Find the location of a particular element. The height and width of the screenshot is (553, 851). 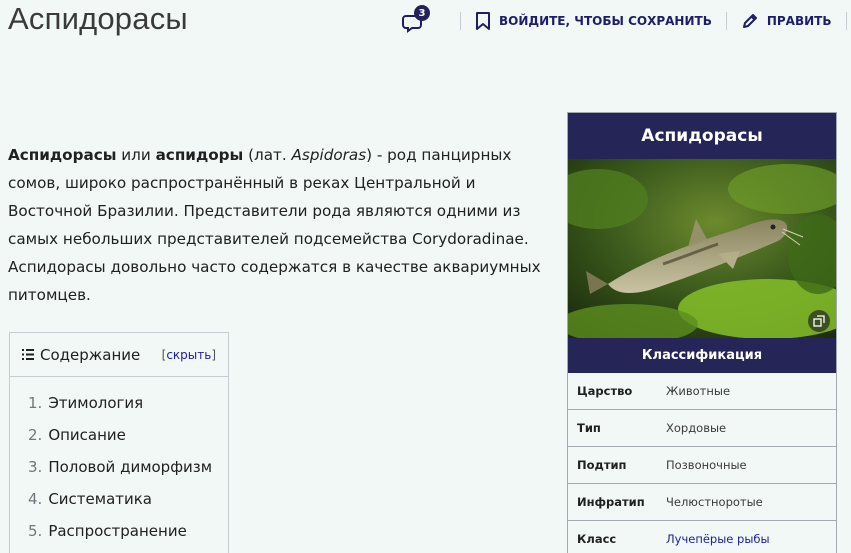

toc-title: Содержание is located at coordinates (90, 354).